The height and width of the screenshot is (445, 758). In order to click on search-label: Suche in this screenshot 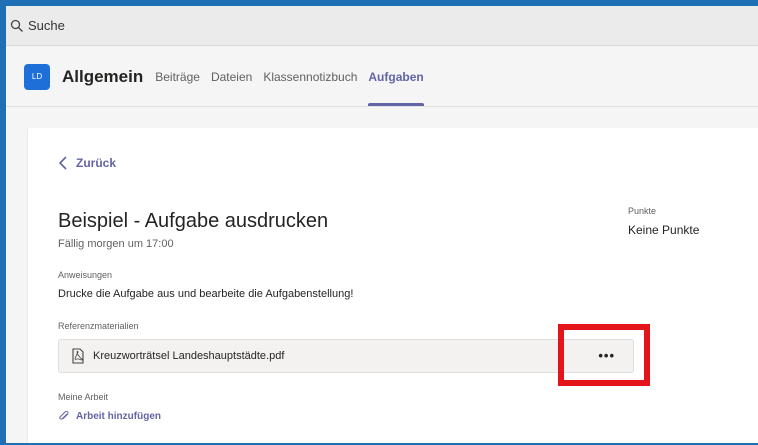, I will do `click(46, 25)`.